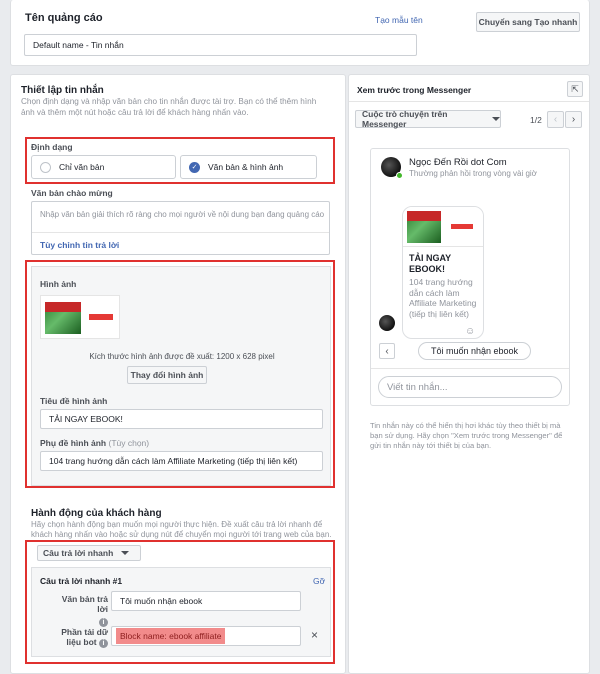 The width and height of the screenshot is (600, 674). Describe the element at coordinates (496, 119) in the screenshot. I see `chevron-down-icon` at that location.